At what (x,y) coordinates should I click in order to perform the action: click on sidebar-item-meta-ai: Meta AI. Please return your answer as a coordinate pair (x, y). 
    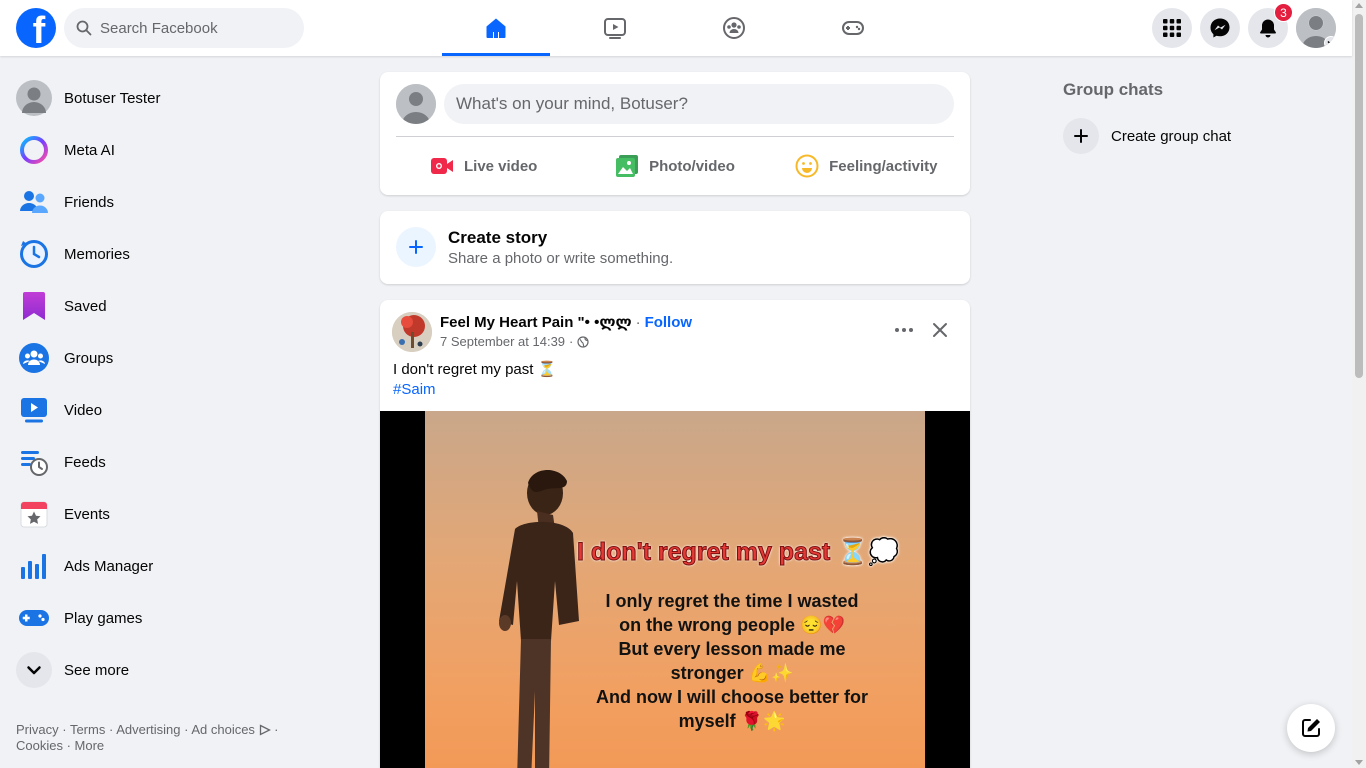
    Looking at the image, I should click on (178, 150).